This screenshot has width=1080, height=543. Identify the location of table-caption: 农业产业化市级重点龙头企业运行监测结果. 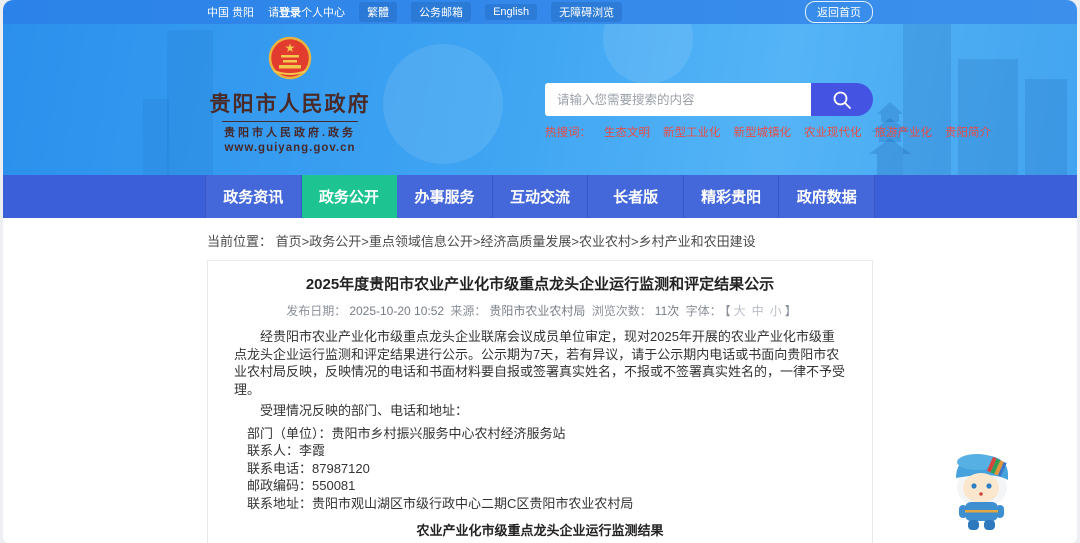
(540, 530).